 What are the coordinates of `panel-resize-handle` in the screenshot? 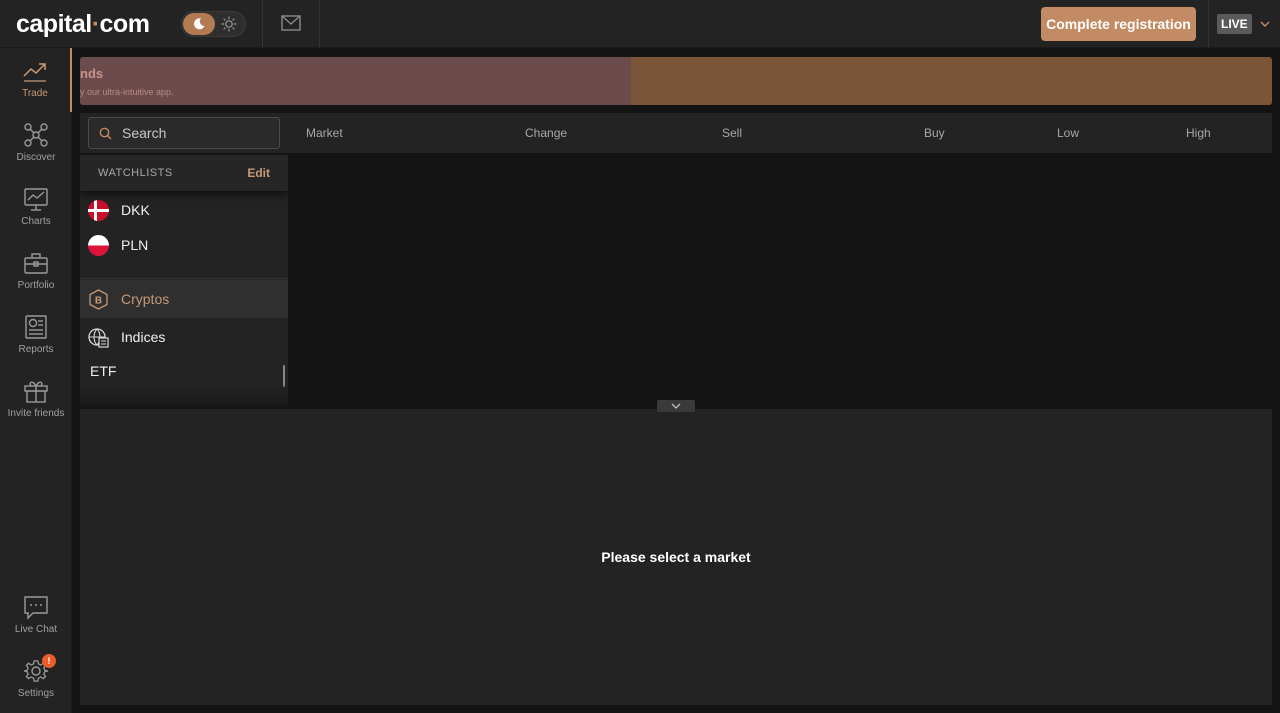 It's located at (676, 406).